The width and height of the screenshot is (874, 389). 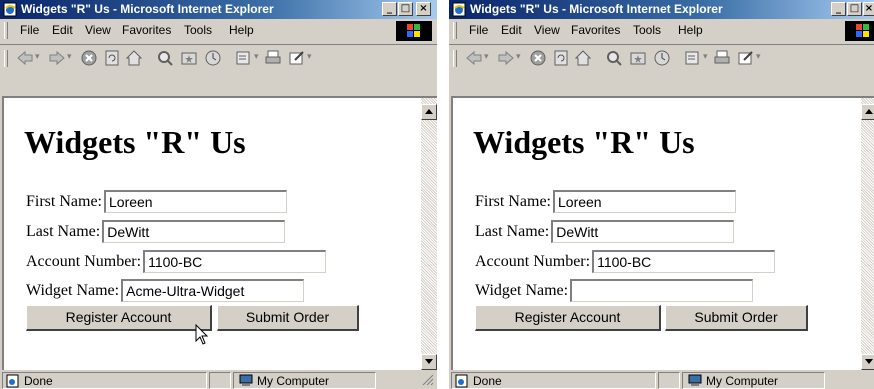 I want to click on status-bar: Done My Computer, so click(x=661, y=379).